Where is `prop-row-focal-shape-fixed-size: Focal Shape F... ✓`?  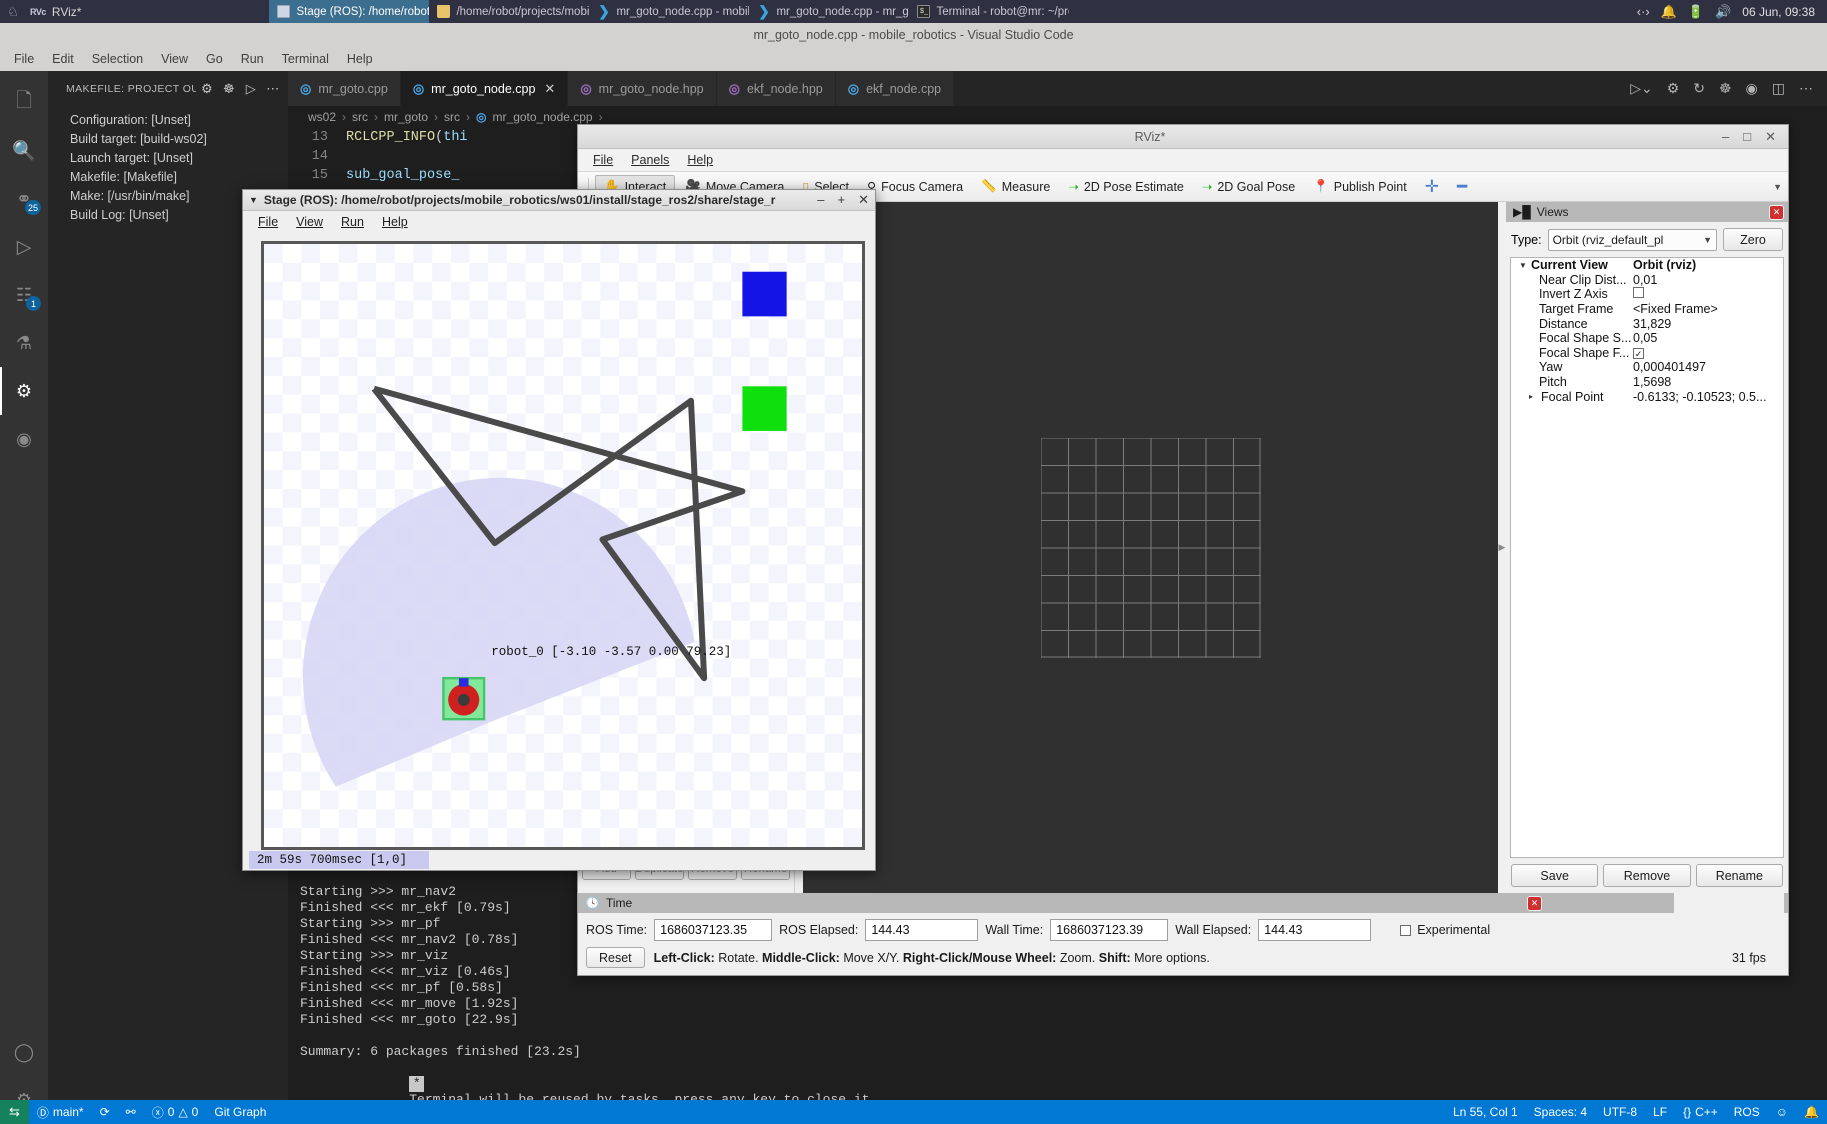
prop-row-focal-shape-fixed-size: Focal Shape F... ✓ is located at coordinates (1647, 353).